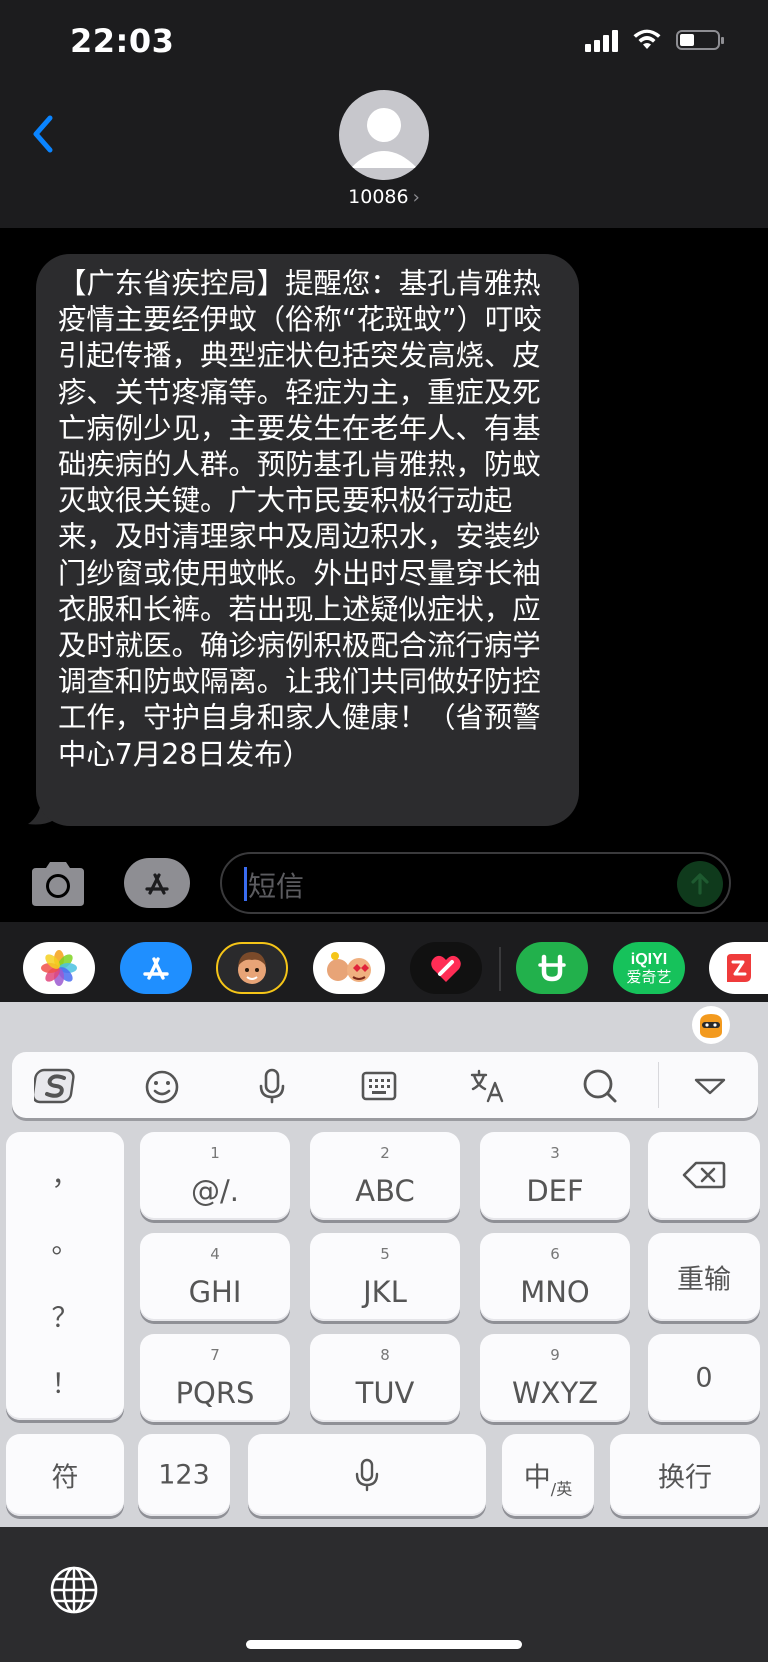 The image size is (768, 1662). I want to click on globe-icon, so click(74, 1590).